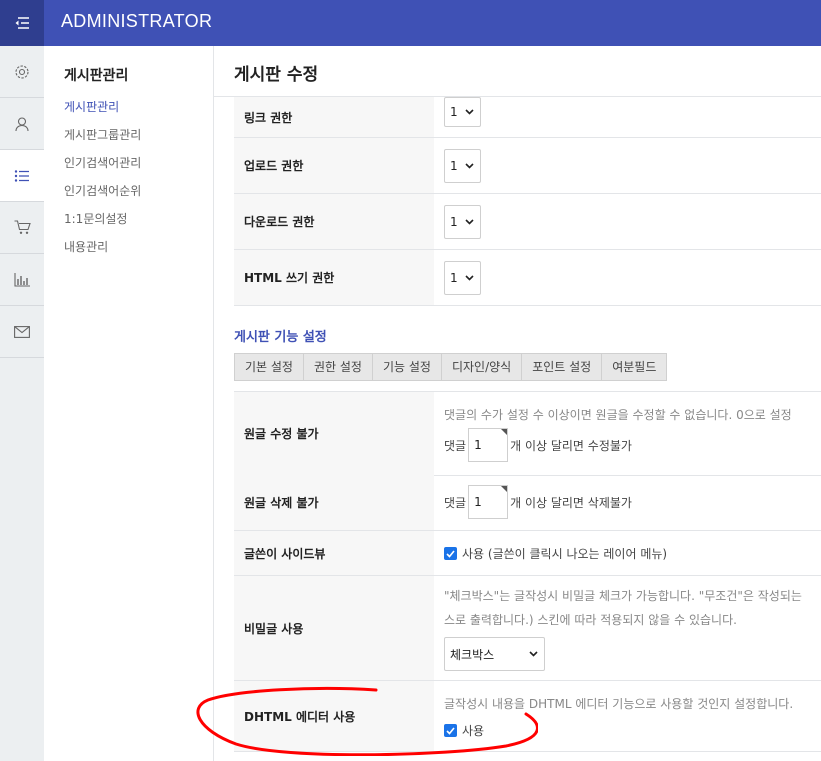  I want to click on menu-collapse-icon, so click(22, 23).